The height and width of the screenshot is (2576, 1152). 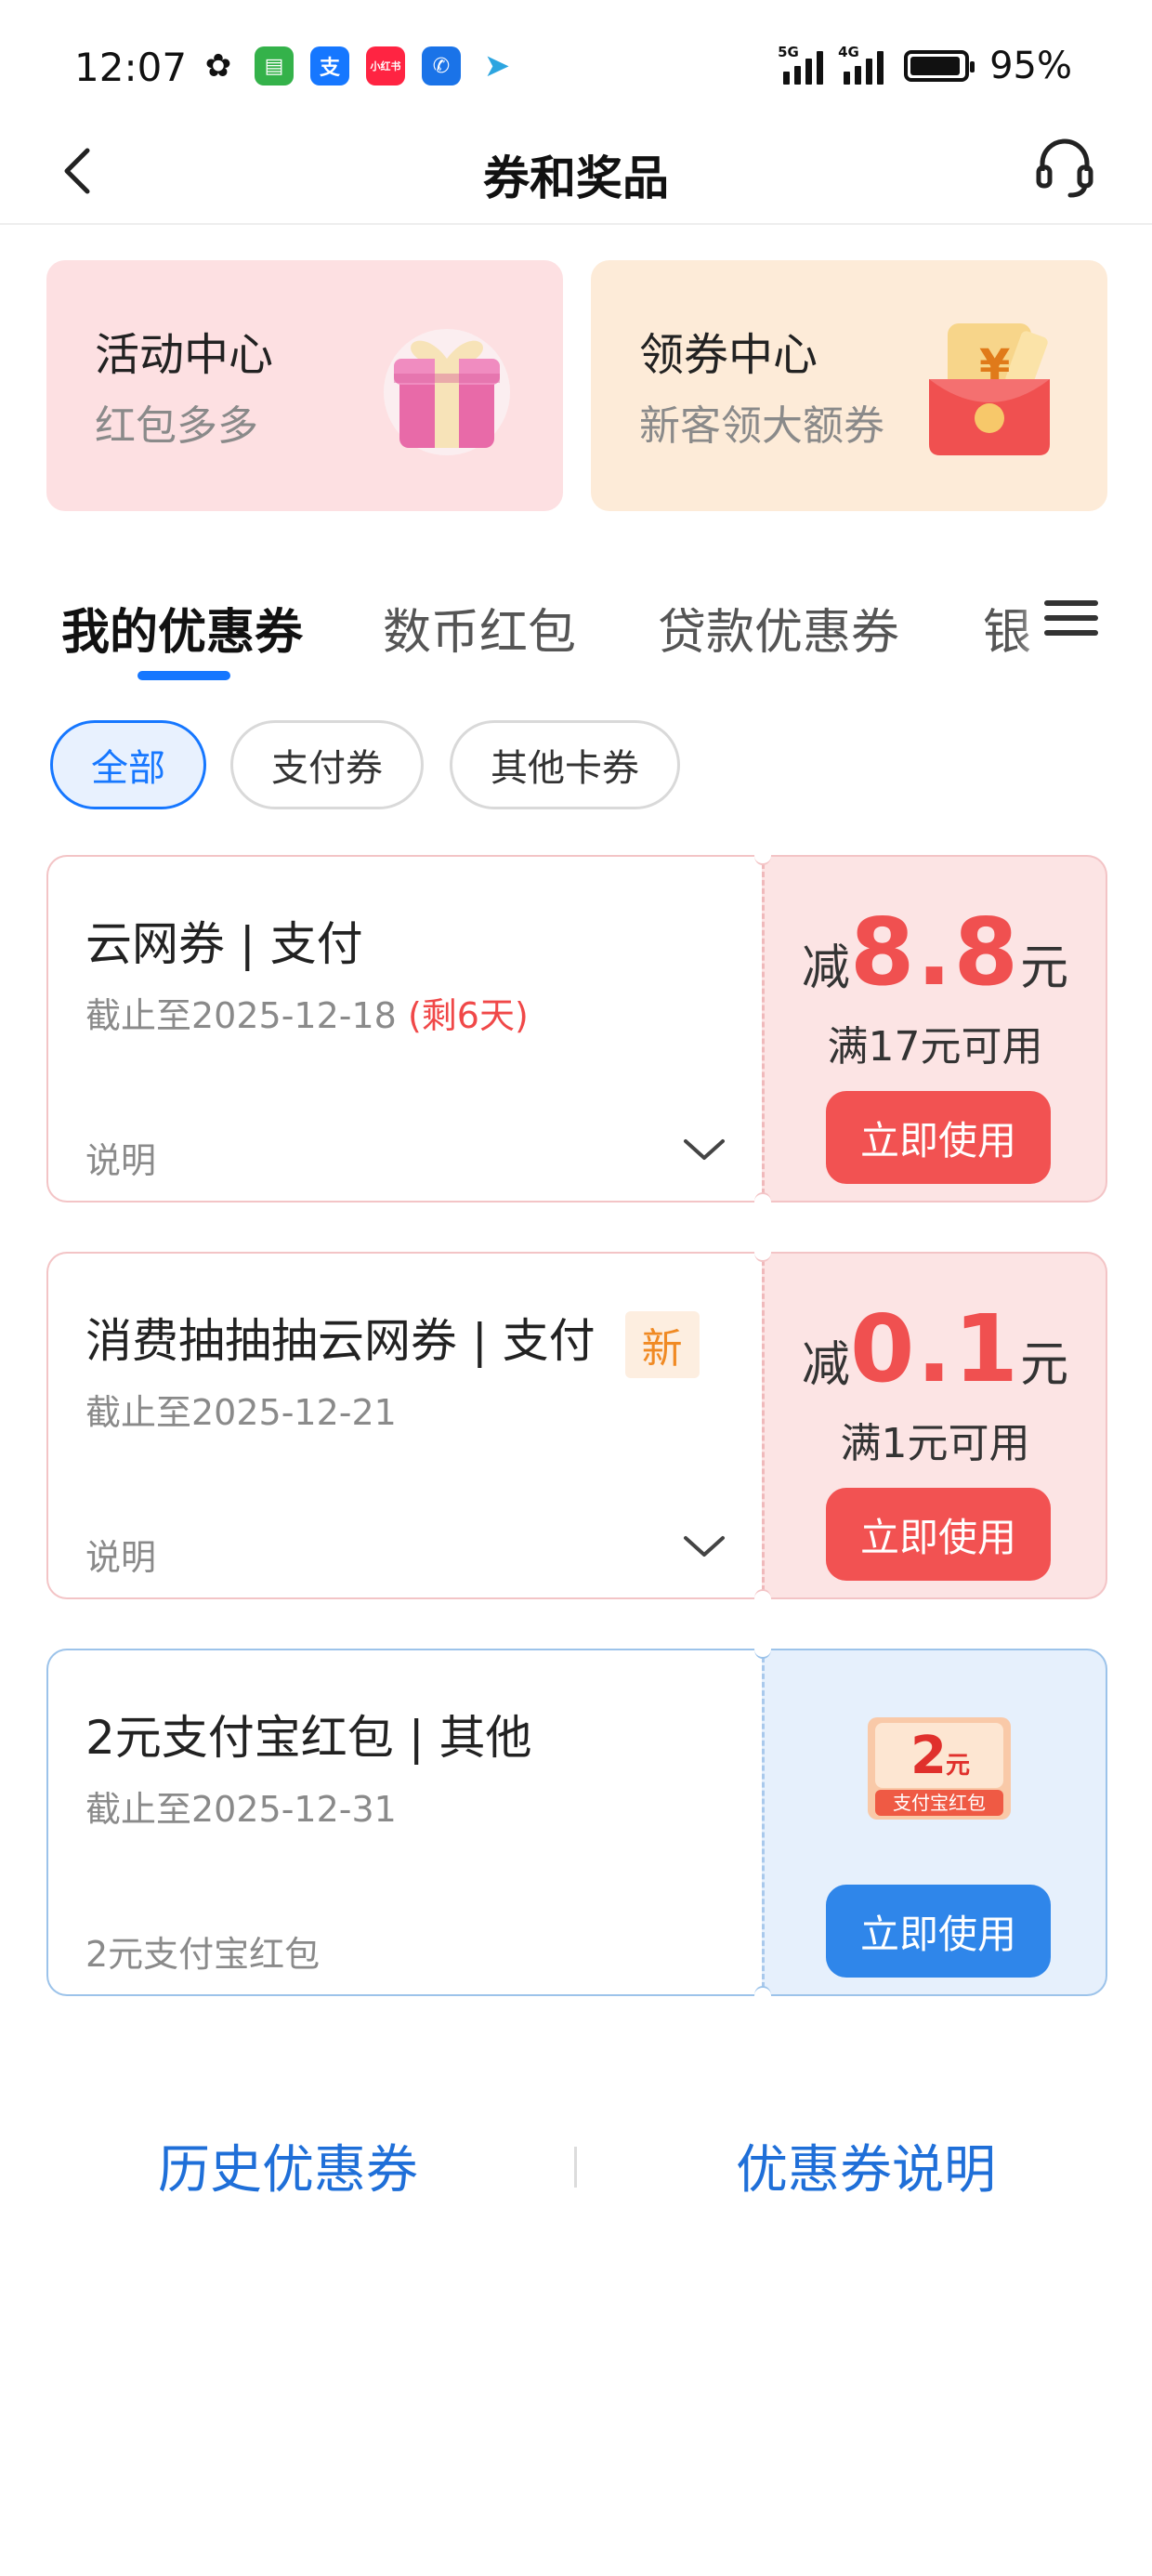 What do you see at coordinates (861, 64) in the screenshot?
I see `signal-4g-icon: 4G` at bounding box center [861, 64].